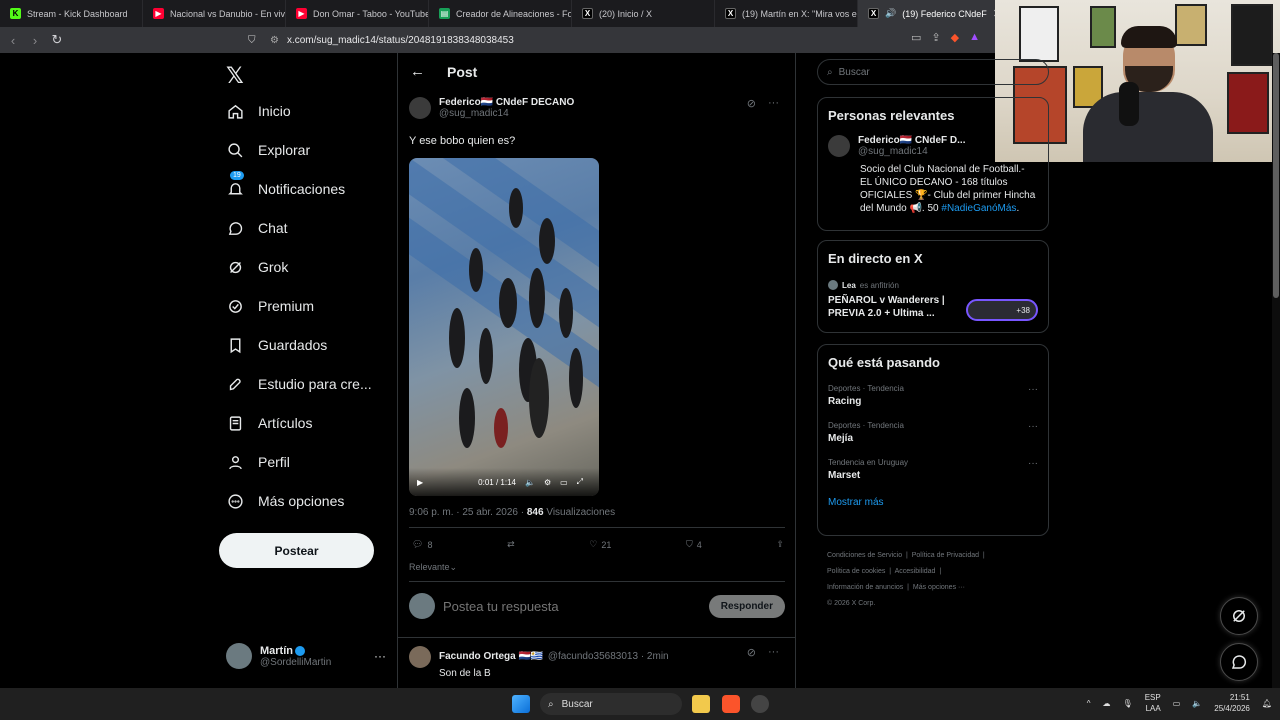  Describe the element at coordinates (274, 40) in the screenshot. I see `site-info-icon: ⚙` at that location.